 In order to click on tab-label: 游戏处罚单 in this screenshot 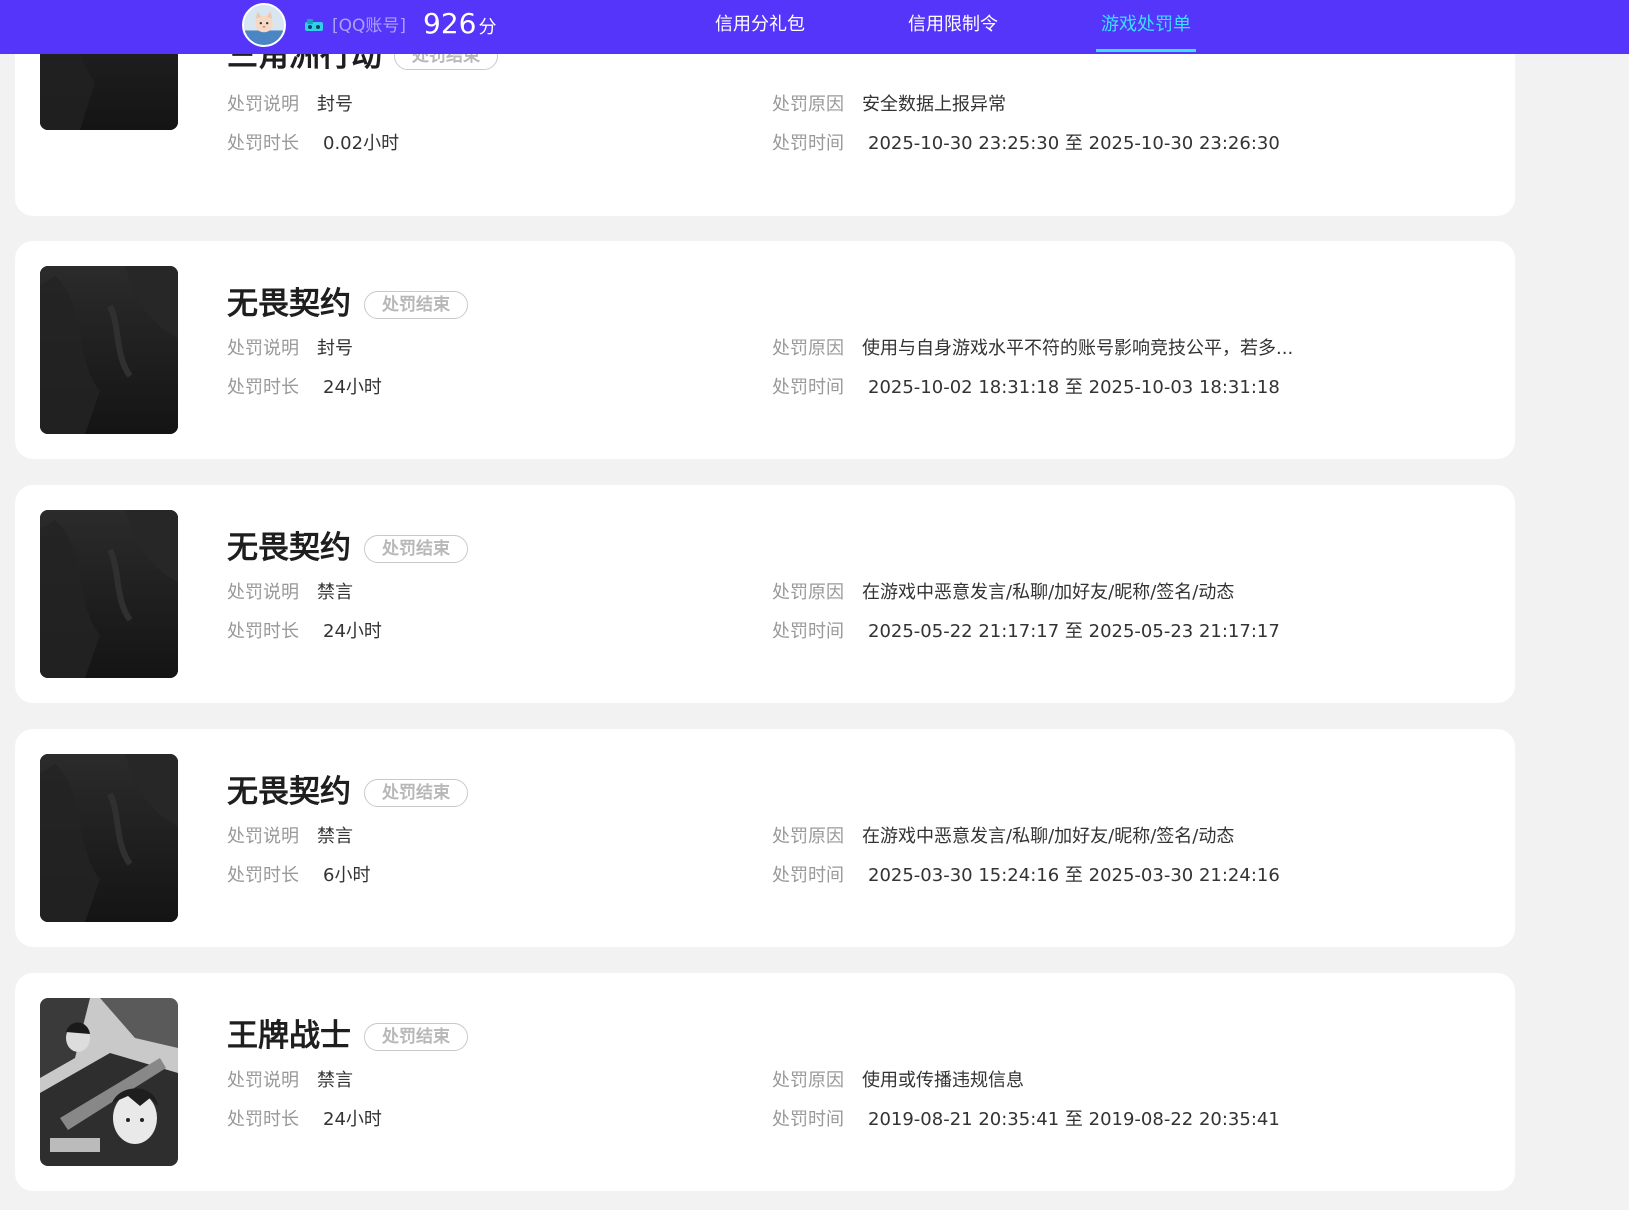, I will do `click(1146, 24)`.